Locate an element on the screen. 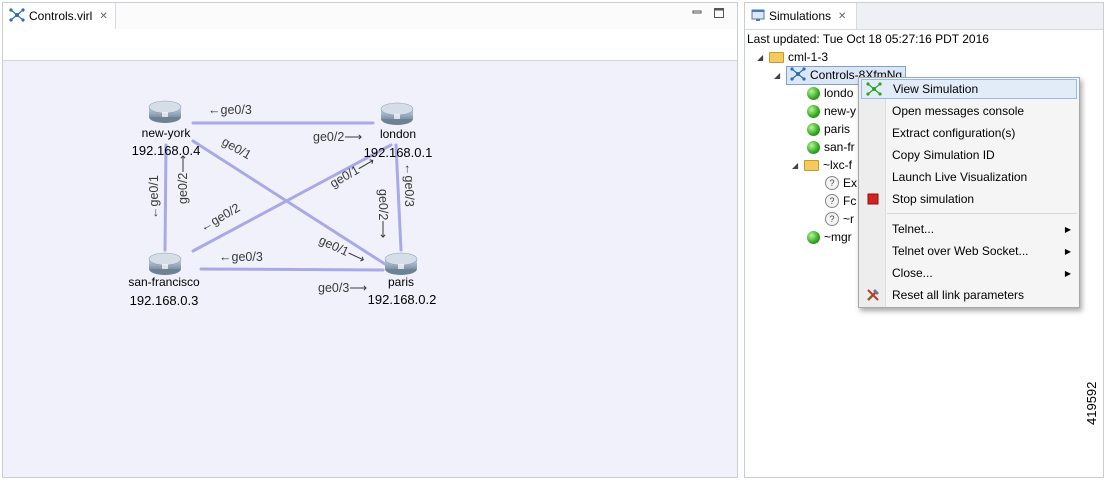  menu-item-launch-live-visualization: Launch Live Visualization is located at coordinates (969, 177).